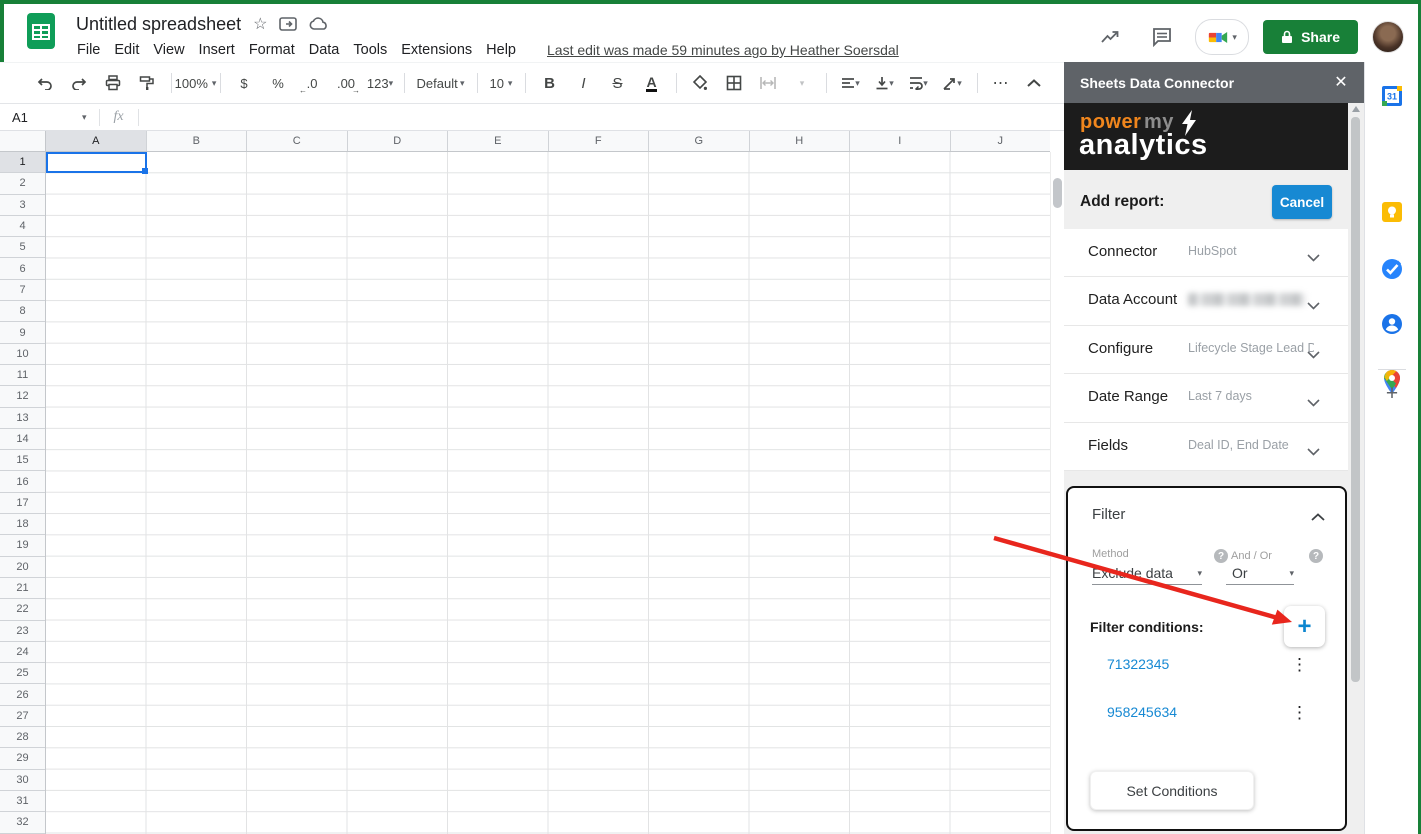 The image size is (1421, 834). Describe the element at coordinates (436, 50) in the screenshot. I see `menu-extensions: Extensions` at that location.